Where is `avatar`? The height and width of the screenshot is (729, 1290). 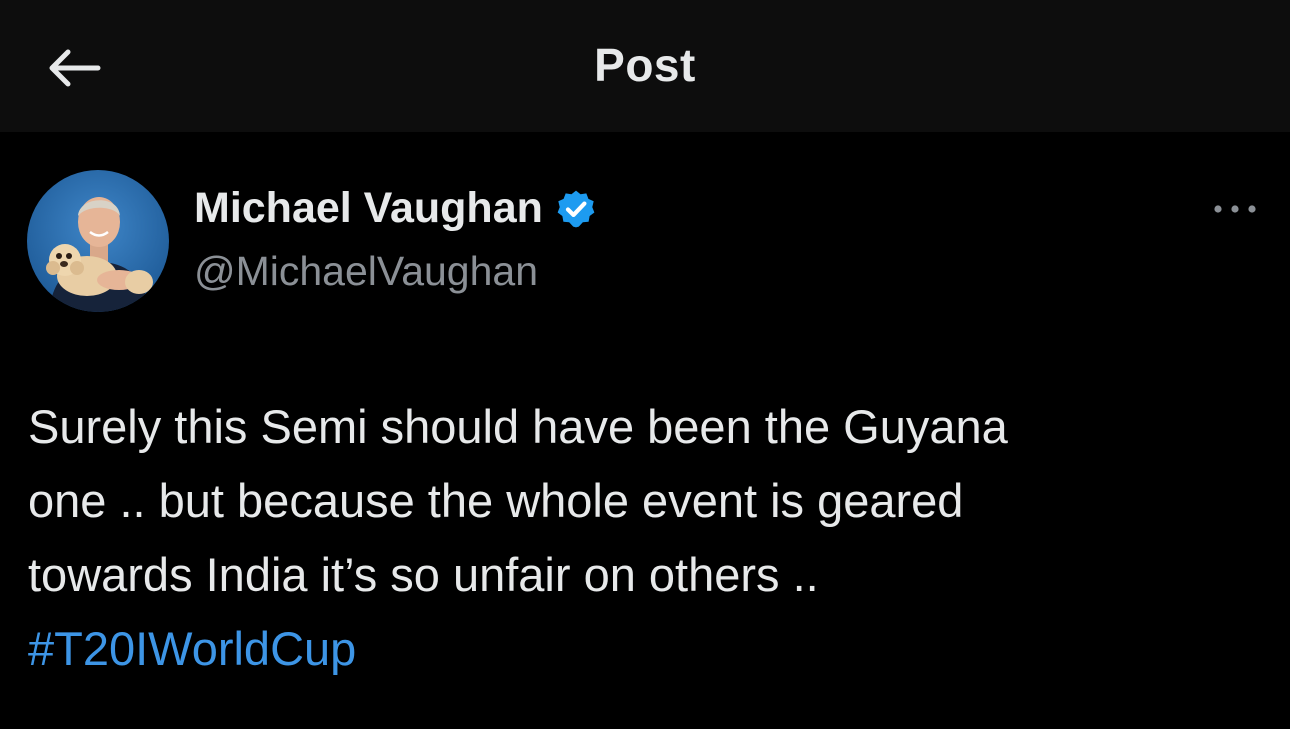
avatar is located at coordinates (98, 241).